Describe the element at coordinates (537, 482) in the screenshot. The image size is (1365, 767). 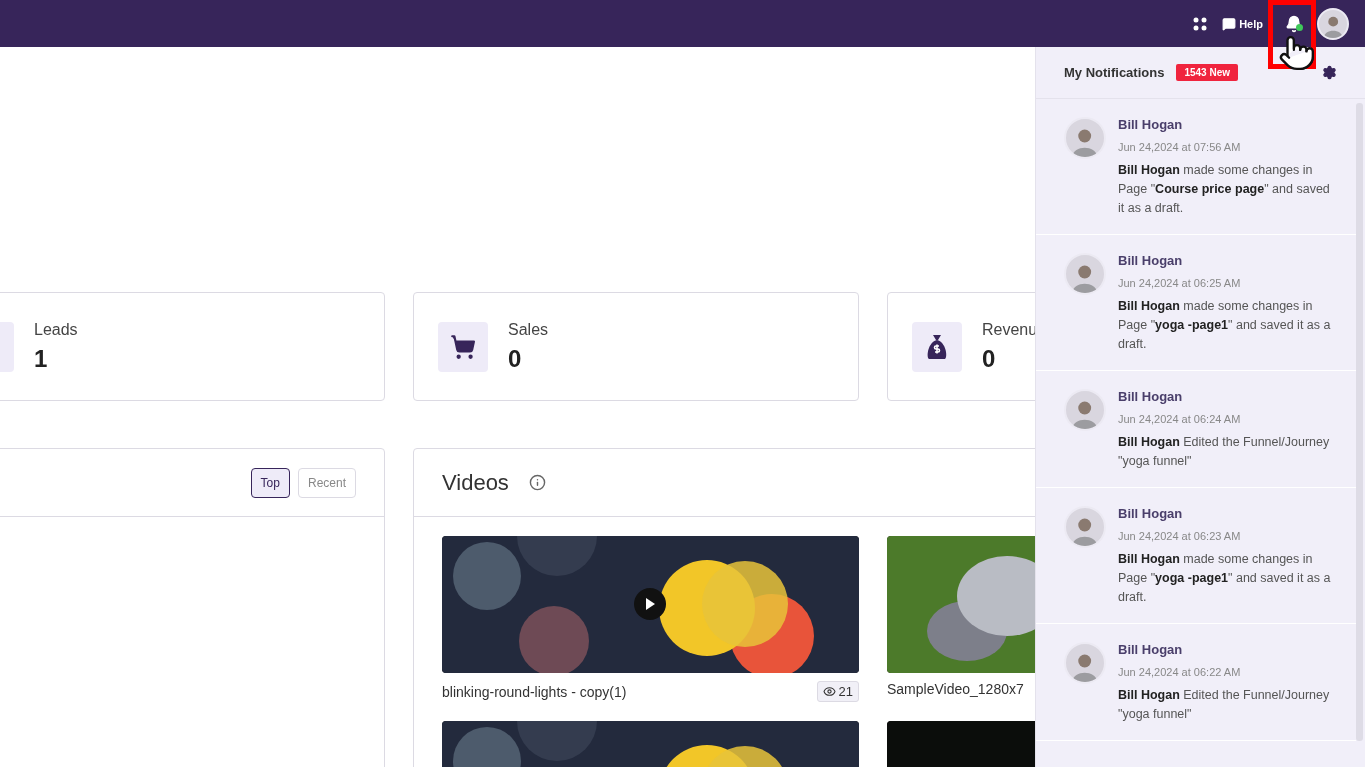
I see `info-icon` at that location.